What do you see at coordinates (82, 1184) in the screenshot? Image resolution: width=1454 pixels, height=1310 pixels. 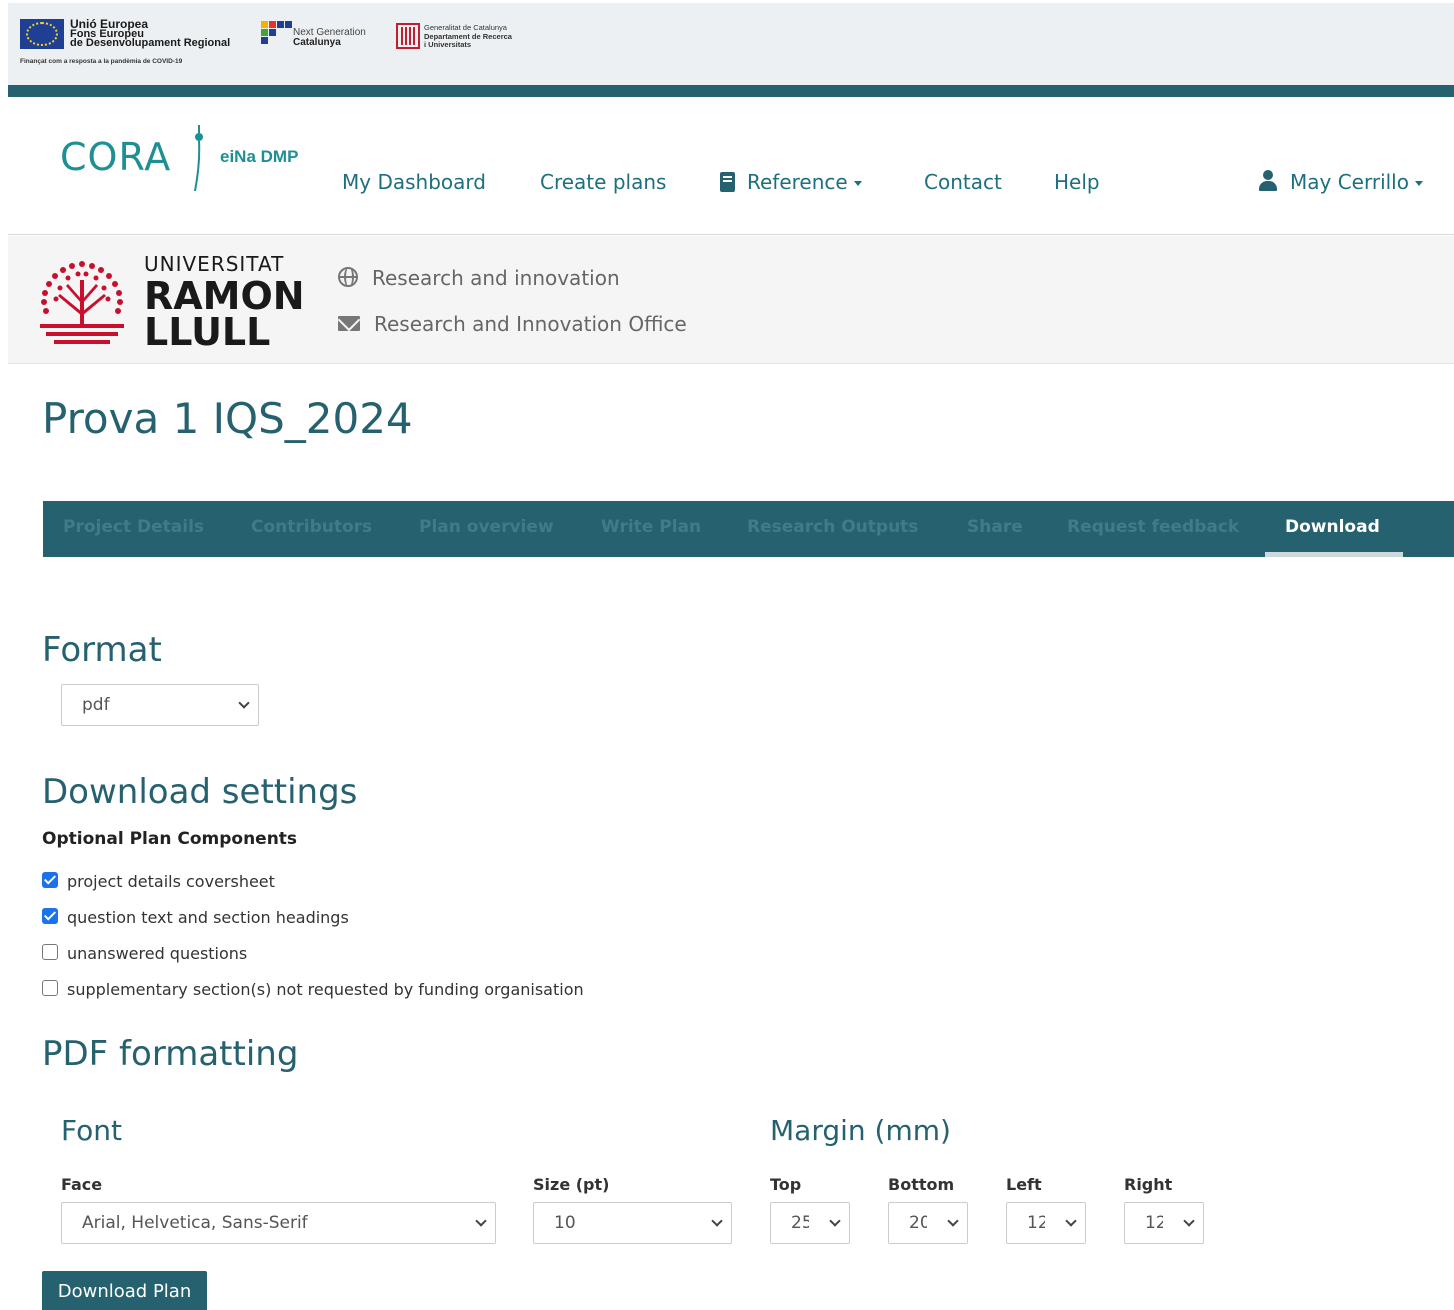 I see `face-label: Face` at bounding box center [82, 1184].